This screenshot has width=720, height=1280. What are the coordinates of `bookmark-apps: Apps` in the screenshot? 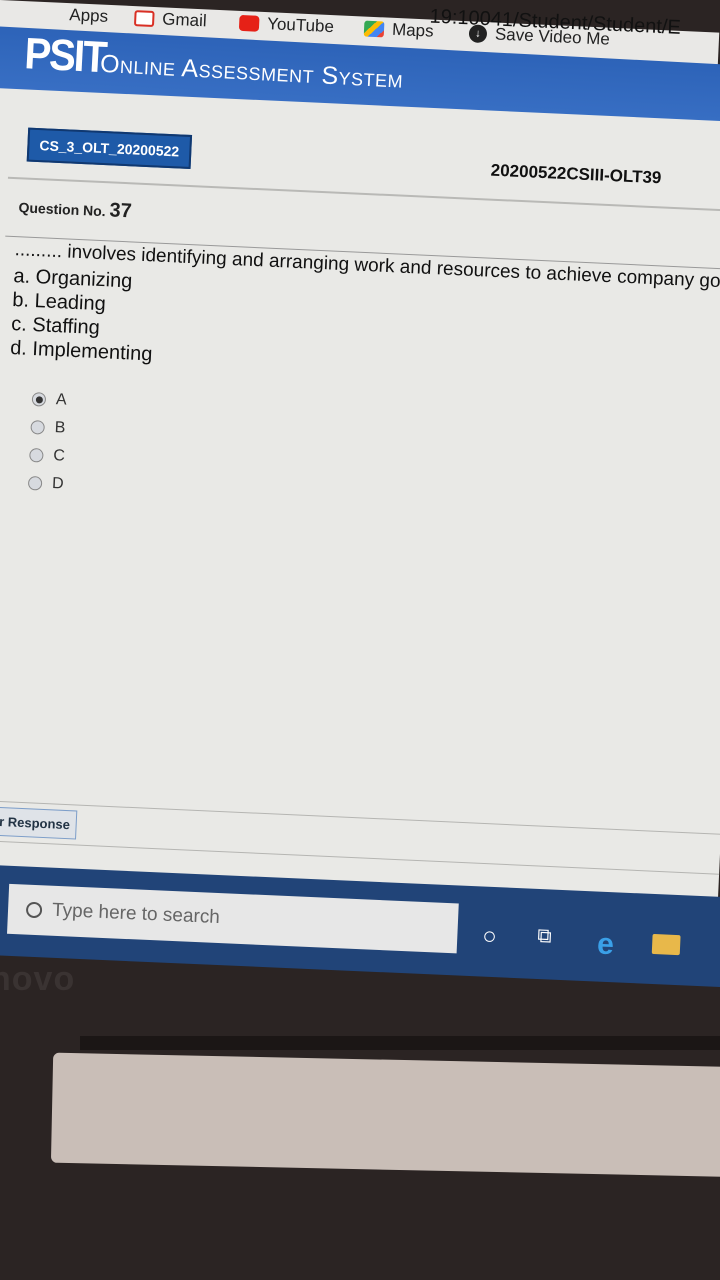 It's located at (89, 16).